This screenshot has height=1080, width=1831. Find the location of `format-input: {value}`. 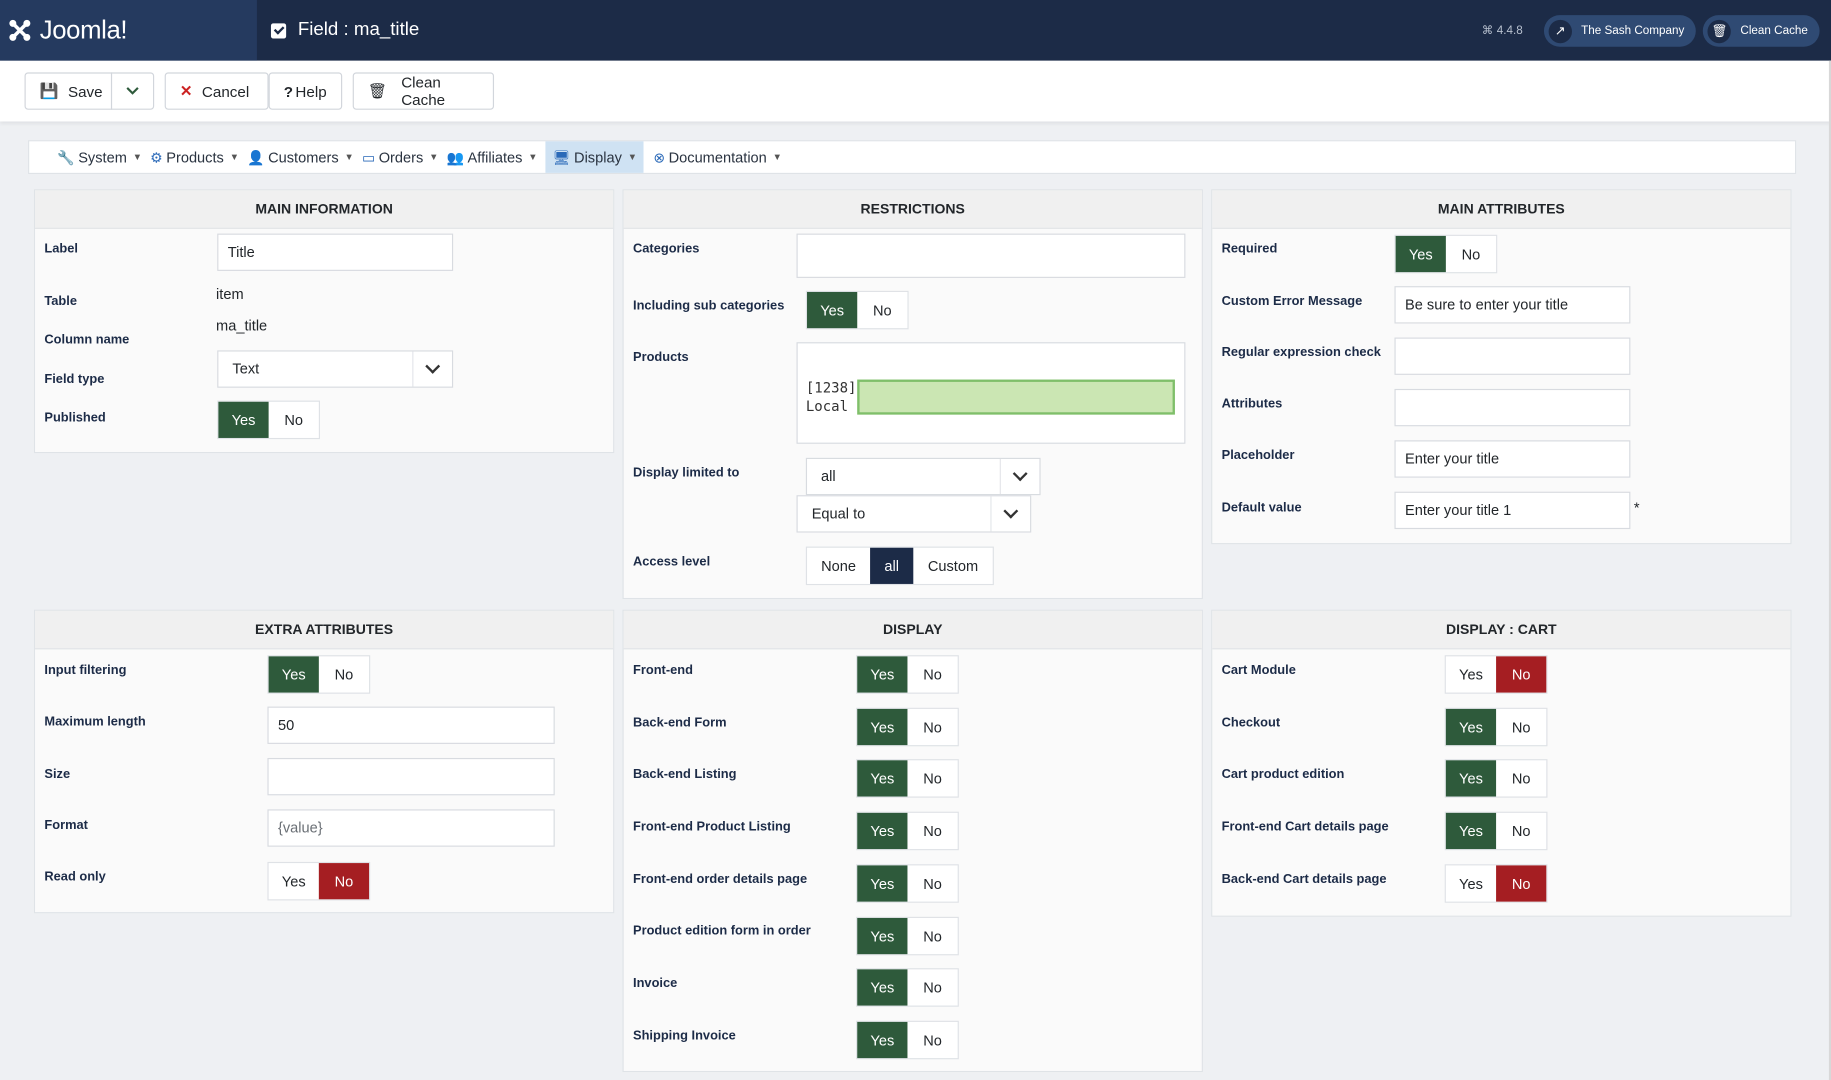

format-input: {value} is located at coordinates (411, 828).